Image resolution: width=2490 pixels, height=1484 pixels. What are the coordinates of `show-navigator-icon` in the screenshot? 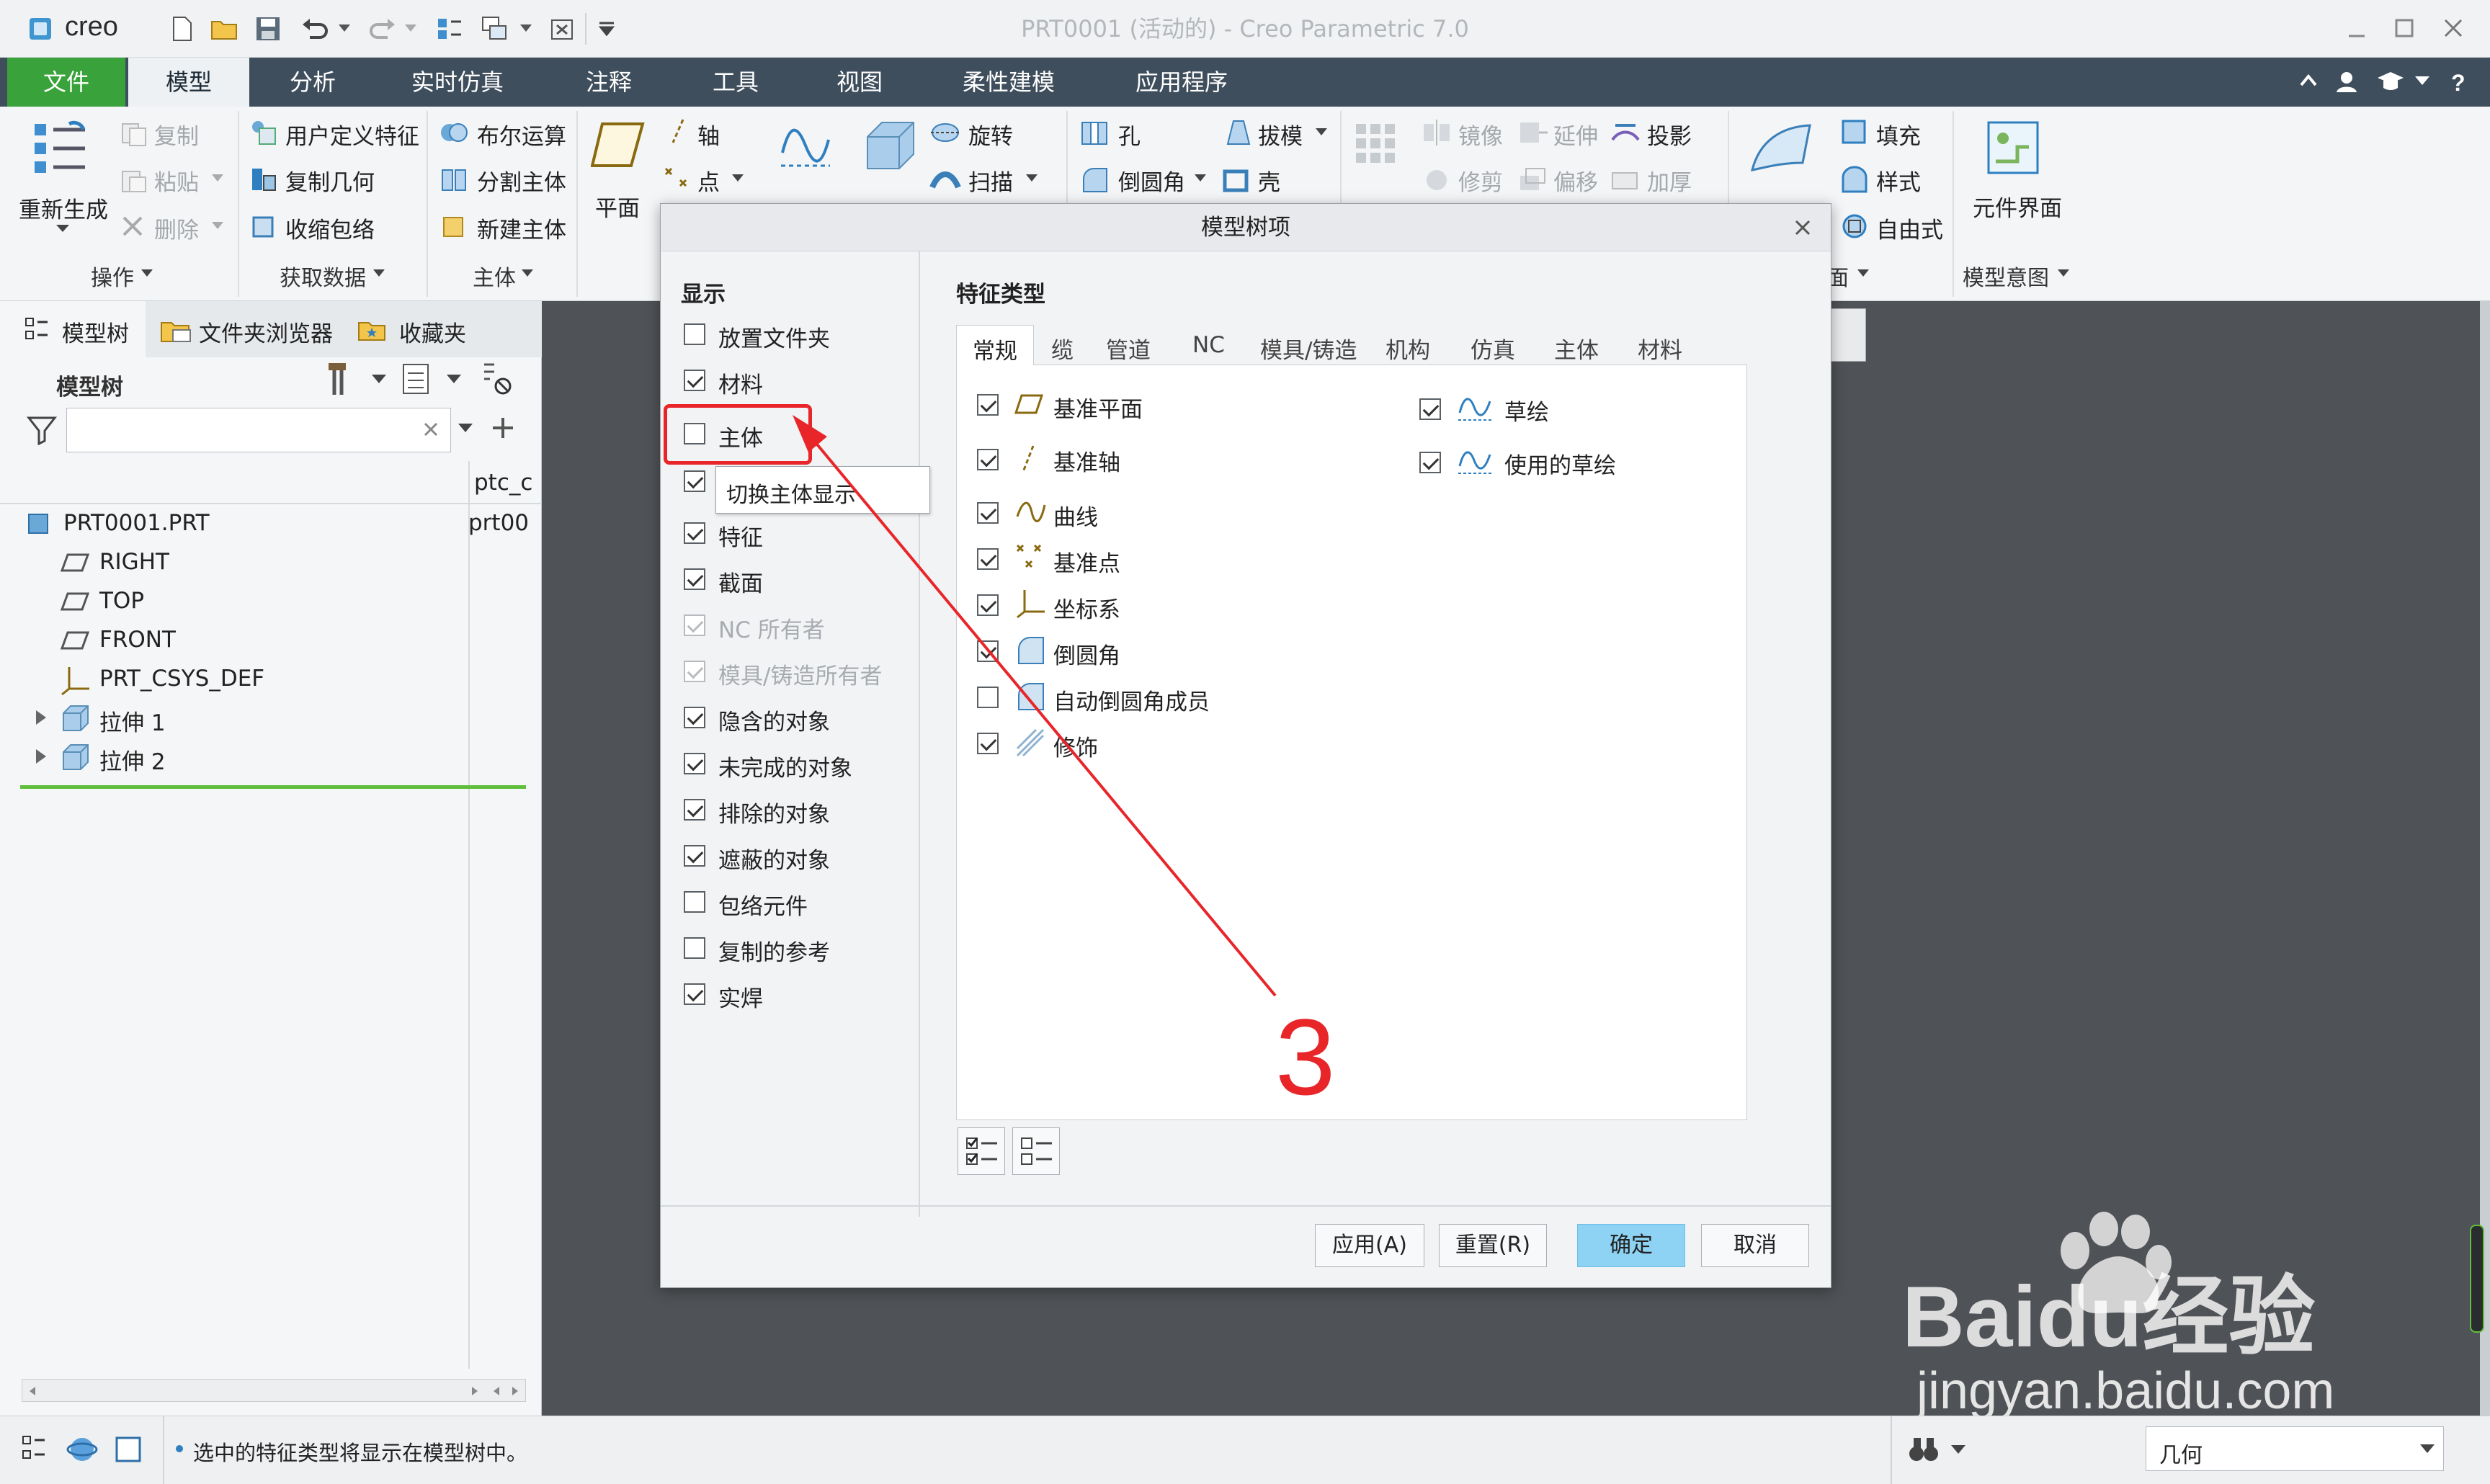 It's located at (34, 1449).